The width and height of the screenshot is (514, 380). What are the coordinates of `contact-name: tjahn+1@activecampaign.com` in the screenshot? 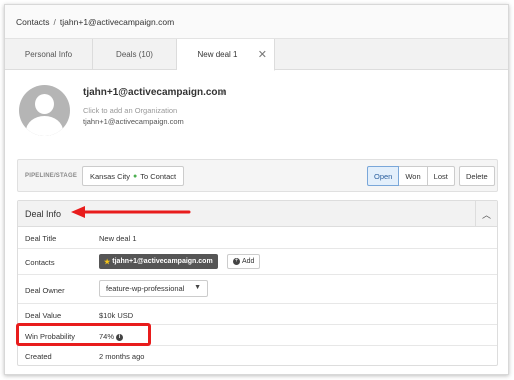 It's located at (155, 92).